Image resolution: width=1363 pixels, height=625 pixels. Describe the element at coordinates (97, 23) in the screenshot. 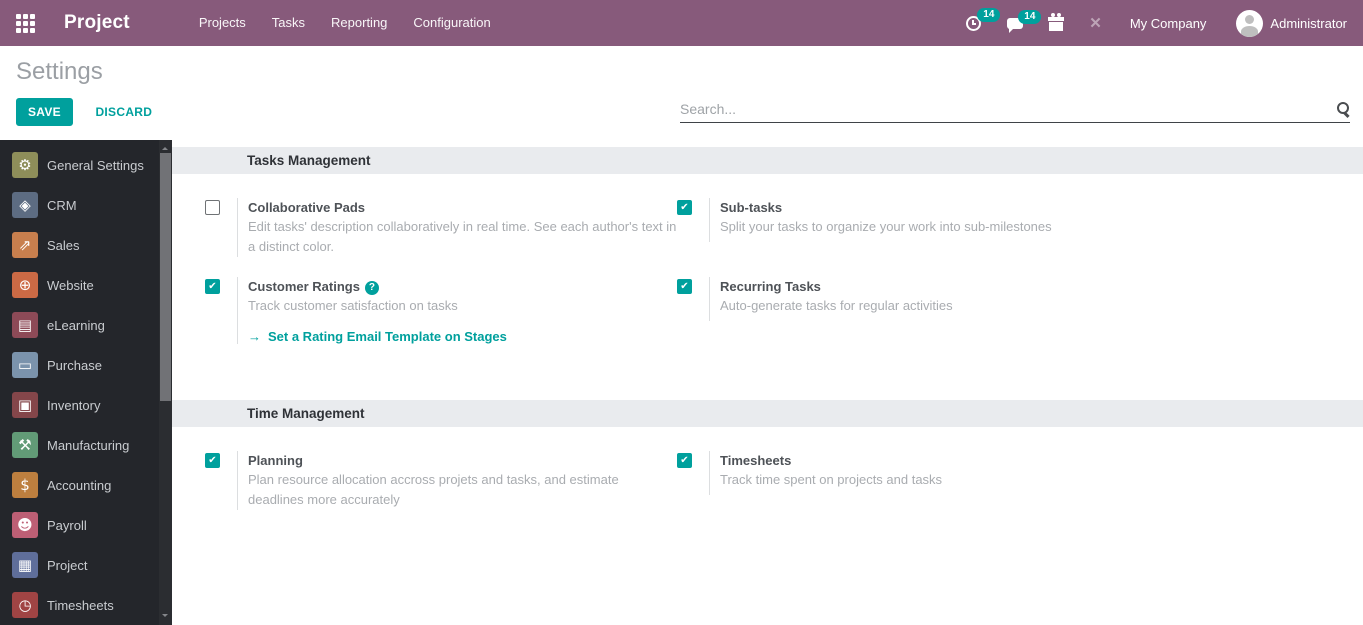

I see `app-brand: Project` at that location.